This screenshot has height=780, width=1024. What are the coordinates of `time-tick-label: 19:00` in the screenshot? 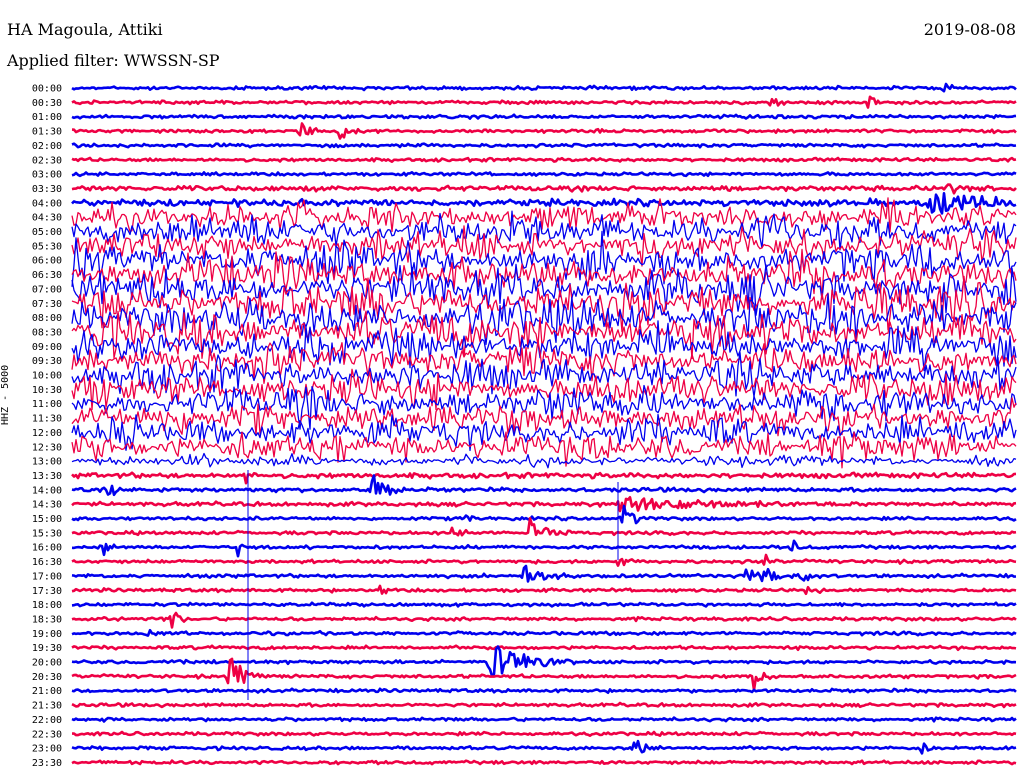 It's located at (47, 634).